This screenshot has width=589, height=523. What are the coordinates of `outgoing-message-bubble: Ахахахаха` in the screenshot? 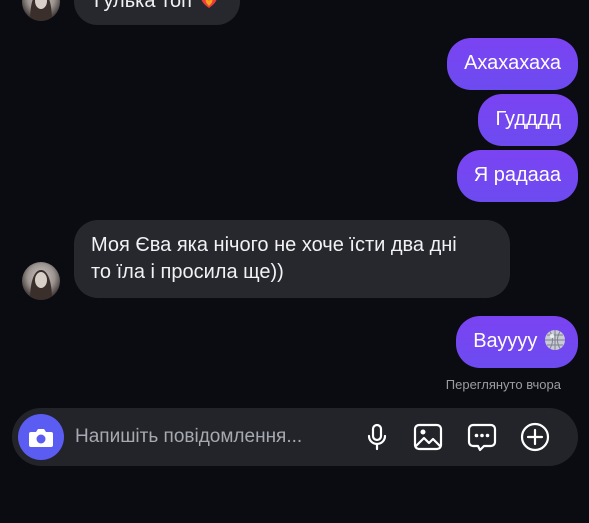 It's located at (512, 64).